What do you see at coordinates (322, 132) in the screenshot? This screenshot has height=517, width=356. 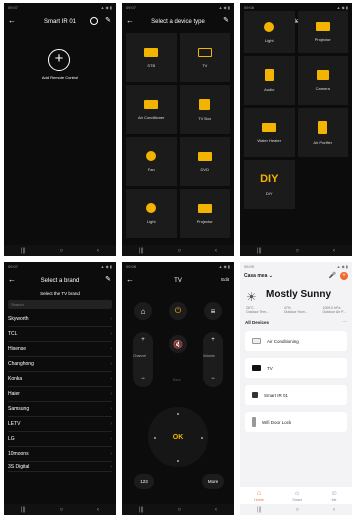 I see `device-air-purifier: Air Purifier` at bounding box center [322, 132].